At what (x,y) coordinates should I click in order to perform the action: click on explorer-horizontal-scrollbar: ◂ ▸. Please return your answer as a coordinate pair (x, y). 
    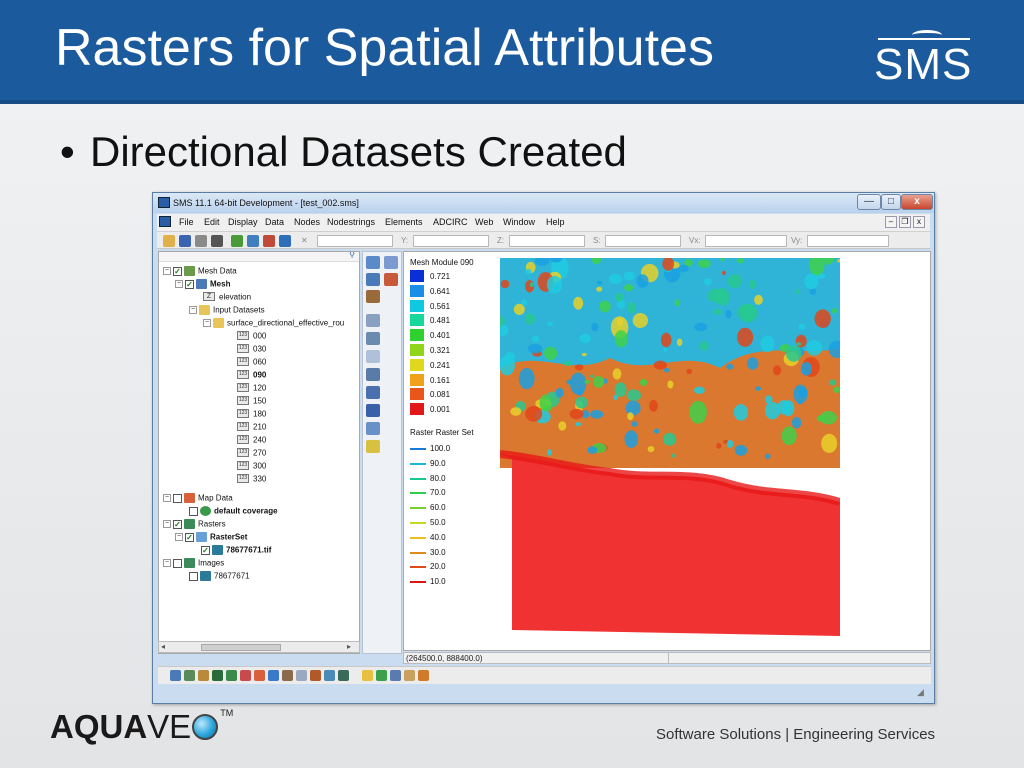
    Looking at the image, I should click on (259, 647).